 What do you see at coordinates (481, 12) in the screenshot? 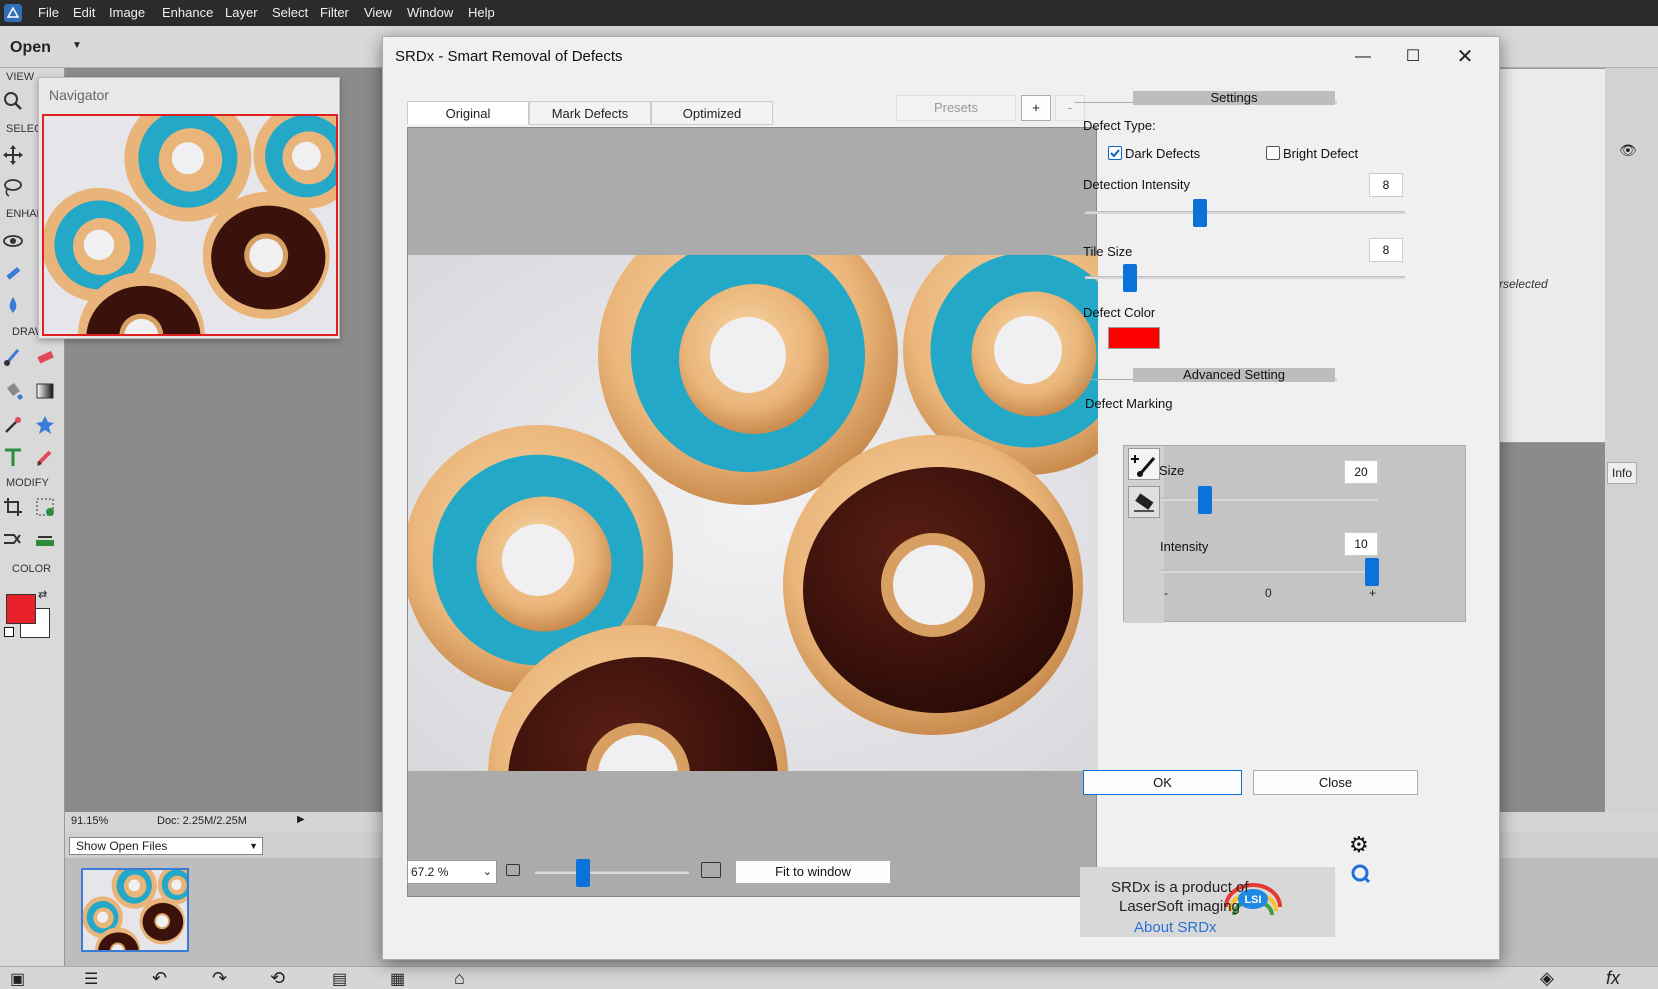
I see `menu-help: Help` at bounding box center [481, 12].